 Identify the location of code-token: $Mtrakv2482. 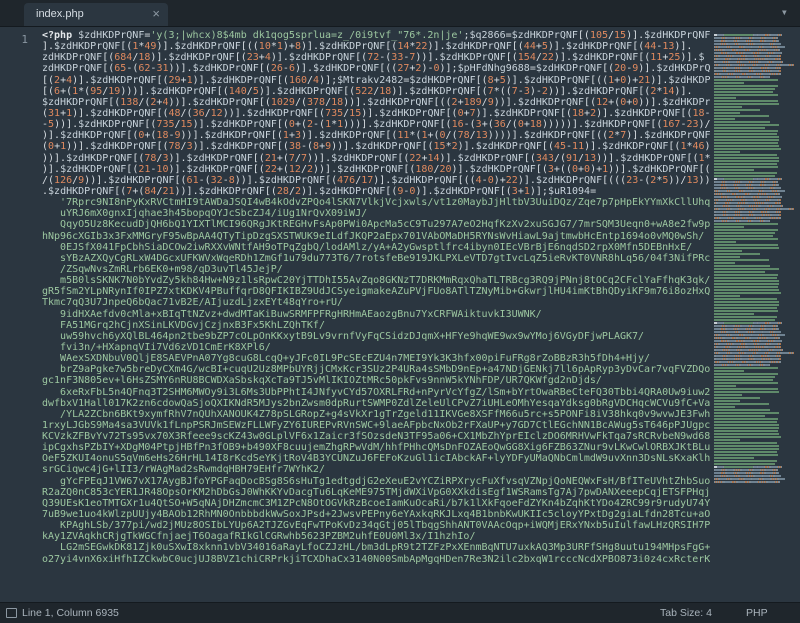
(370, 80).